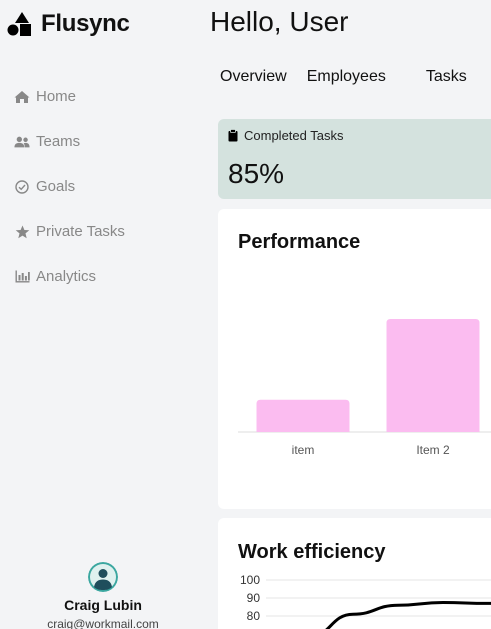 This screenshot has width=491, height=629. I want to click on sidebar-item-label: Teams, so click(58, 141).